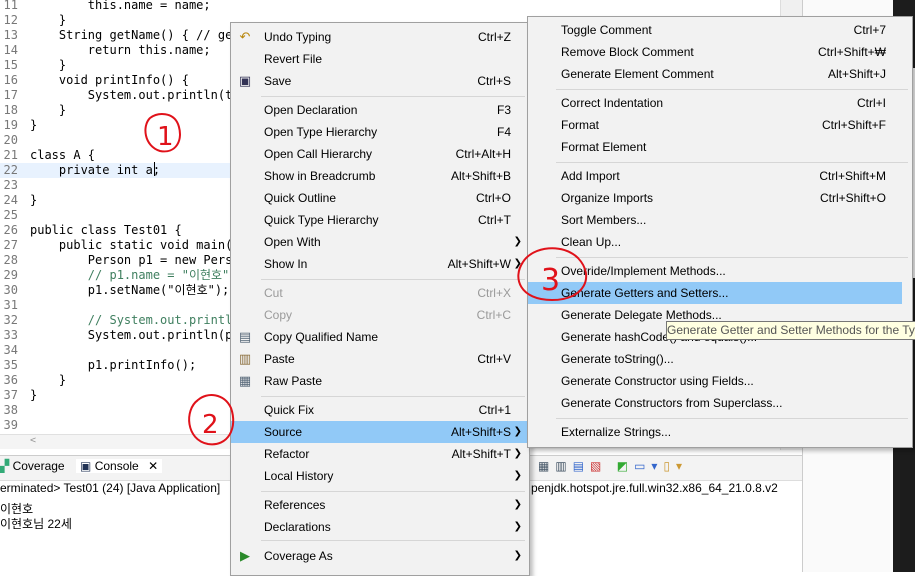 Image resolution: width=915 pixels, height=576 pixels. I want to click on annotation-2: 2, so click(211, 420).